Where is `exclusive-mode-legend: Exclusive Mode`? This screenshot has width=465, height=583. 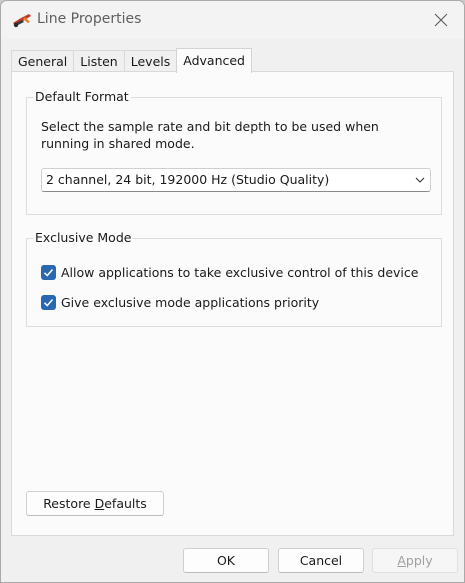 exclusive-mode-legend: Exclusive Mode is located at coordinates (83, 238).